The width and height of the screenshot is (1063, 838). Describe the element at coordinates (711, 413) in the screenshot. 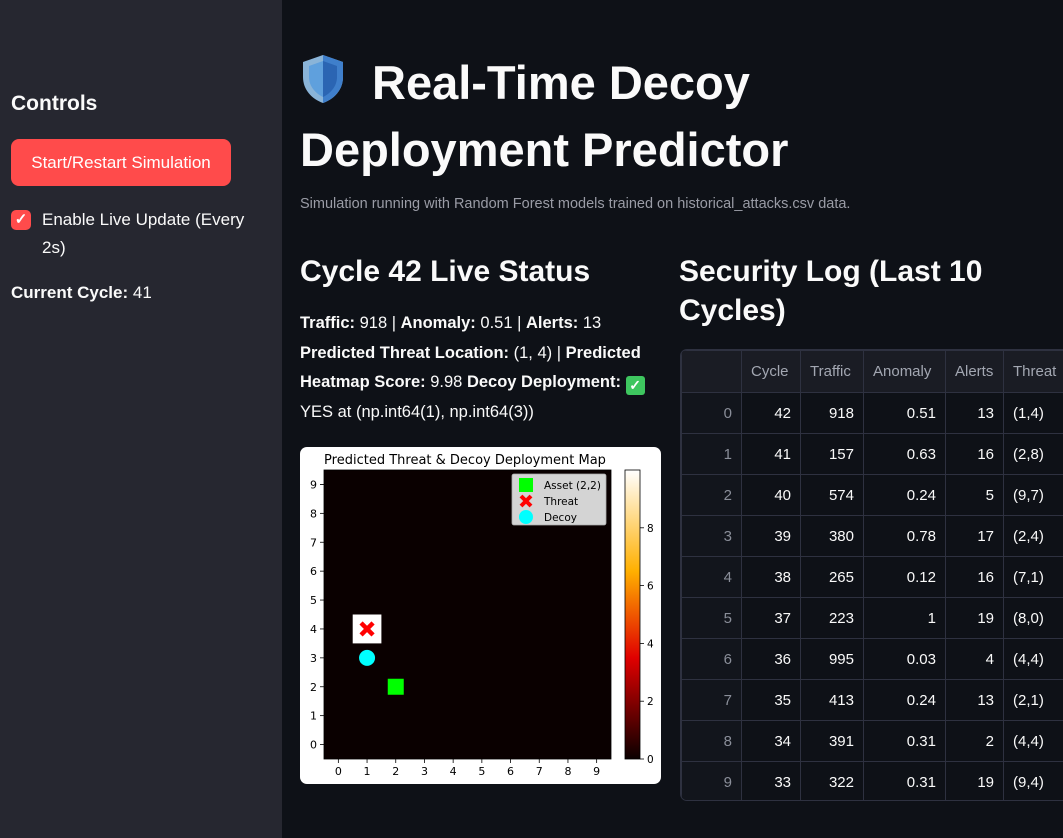

I see `row-index: 0` at that location.